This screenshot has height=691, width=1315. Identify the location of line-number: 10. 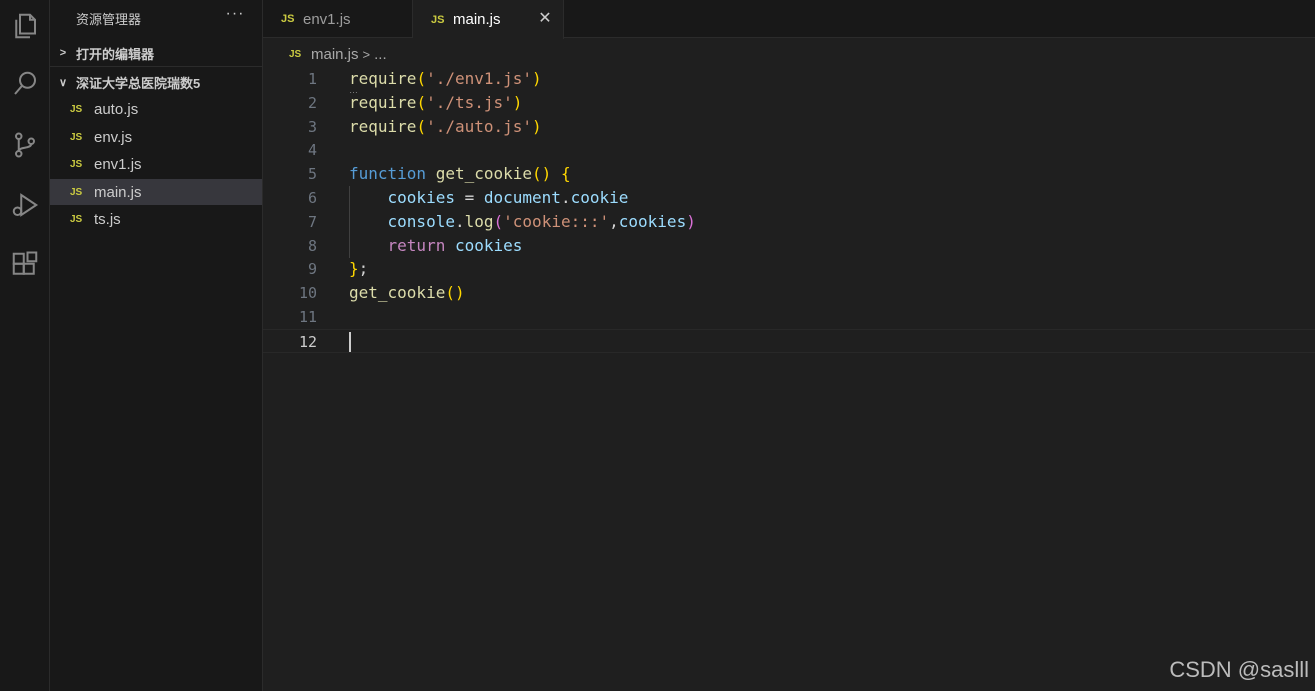
(307, 293).